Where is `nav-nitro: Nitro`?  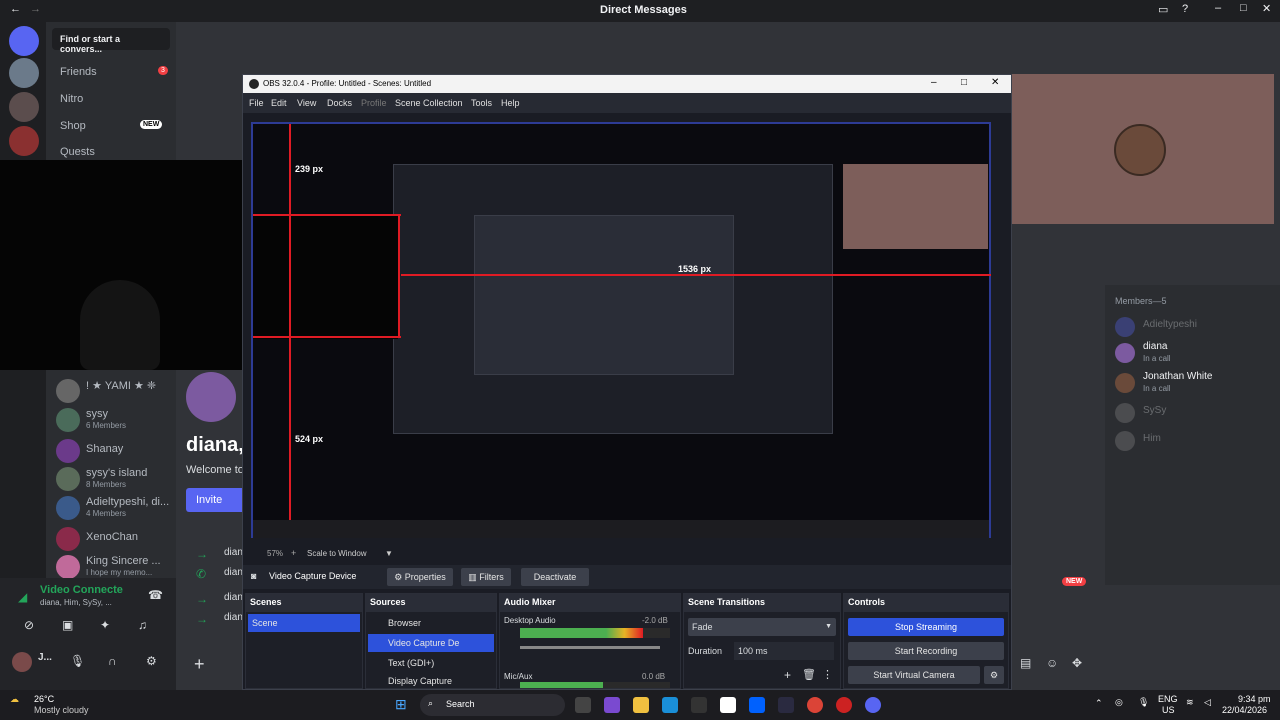 nav-nitro: Nitro is located at coordinates (115, 106).